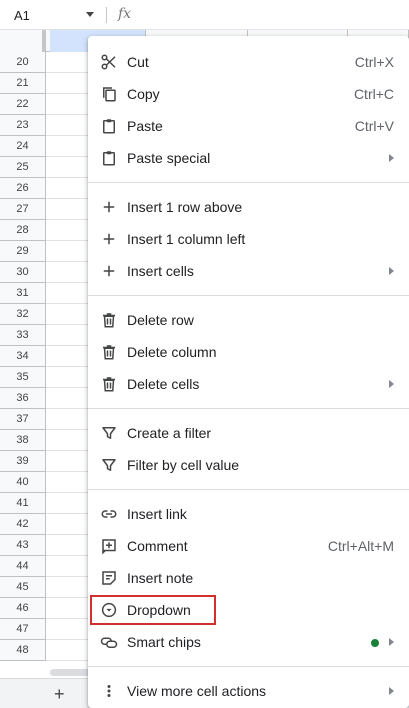  What do you see at coordinates (163, 384) in the screenshot?
I see `menu-item-label: Delete cells` at bounding box center [163, 384].